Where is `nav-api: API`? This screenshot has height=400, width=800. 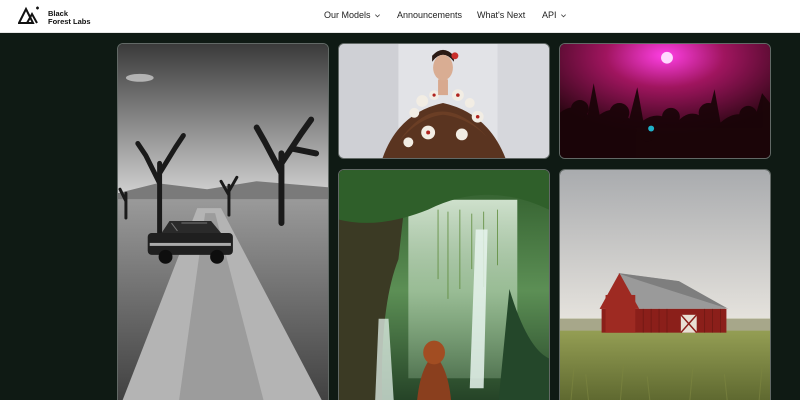 nav-api: API is located at coordinates (554, 15).